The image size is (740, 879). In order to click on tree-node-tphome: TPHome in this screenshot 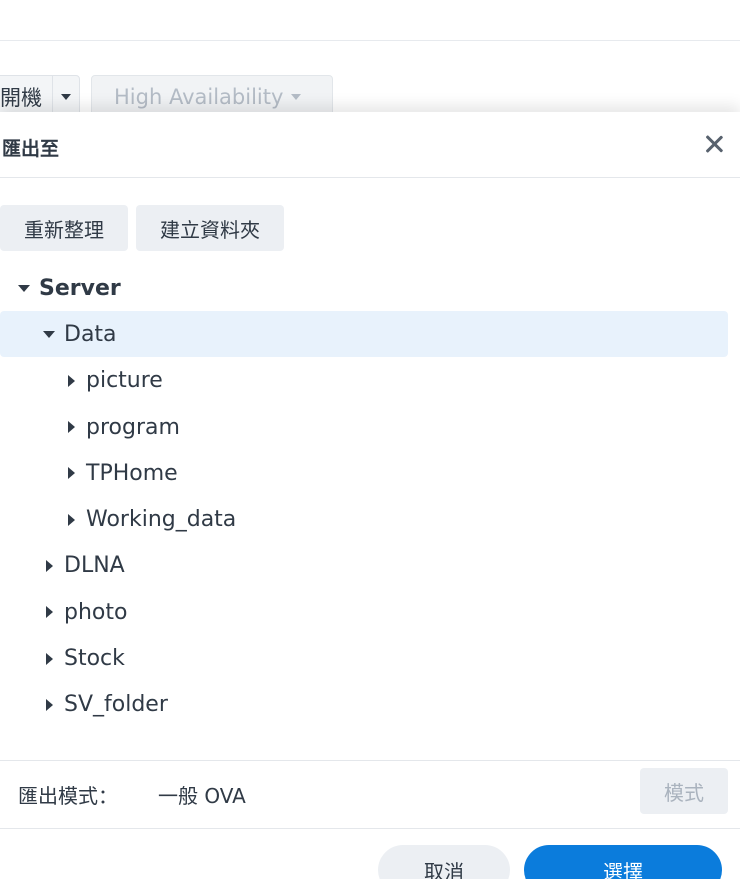, I will do `click(370, 473)`.